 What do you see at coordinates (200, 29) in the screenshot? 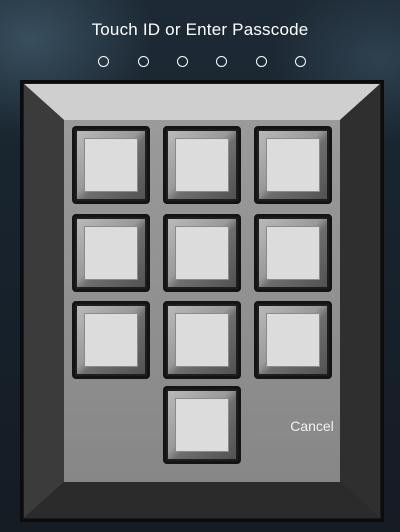
I see `page-title: Touch ID or Enter Passcode` at bounding box center [200, 29].